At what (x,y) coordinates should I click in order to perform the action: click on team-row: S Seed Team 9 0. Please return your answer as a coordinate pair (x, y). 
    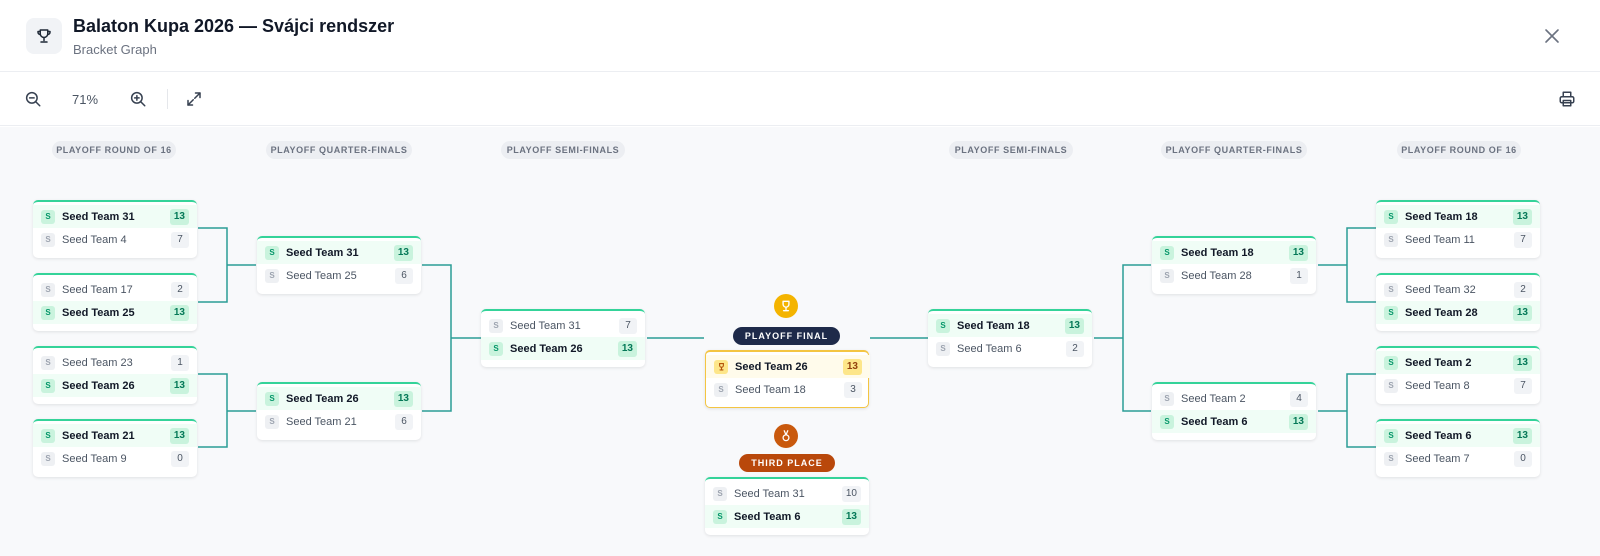
    Looking at the image, I should click on (115, 458).